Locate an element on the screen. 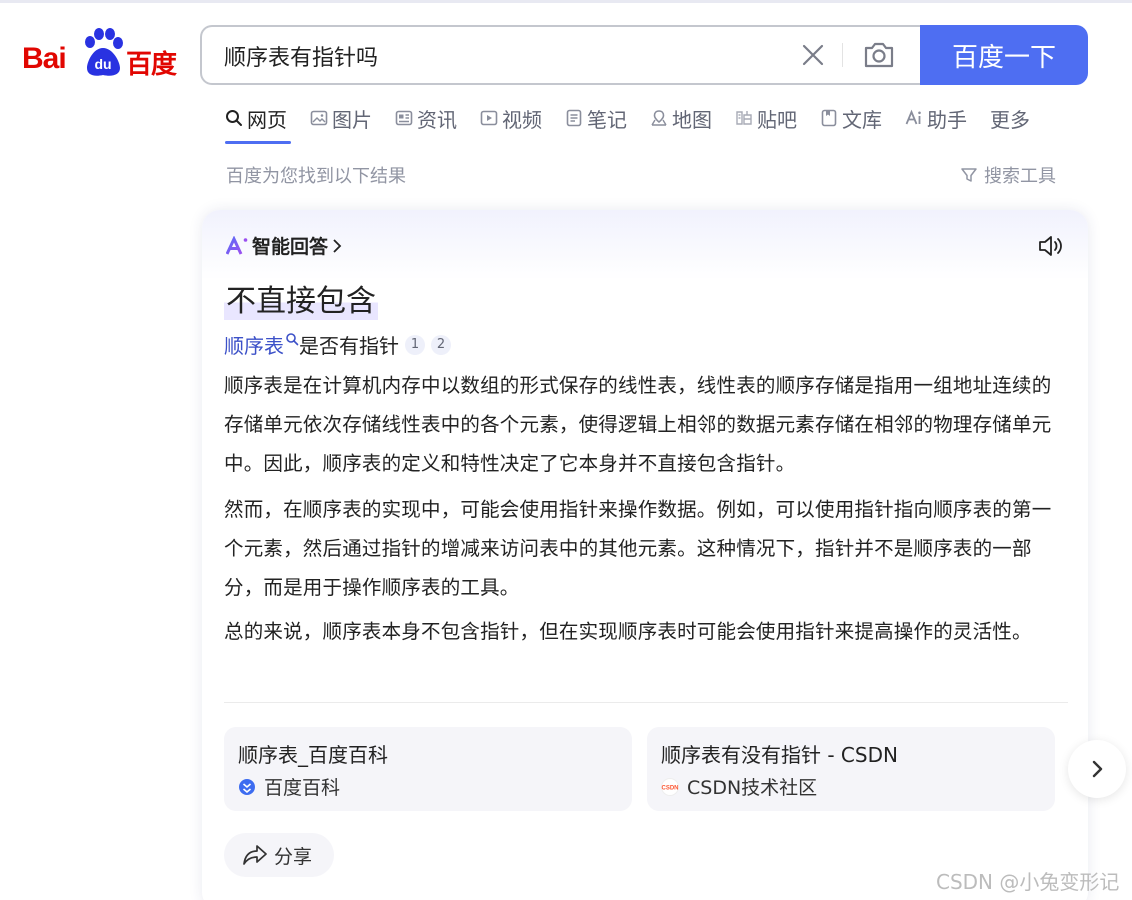 The image size is (1132, 900). entity-link: 顺序表 is located at coordinates (254, 344).